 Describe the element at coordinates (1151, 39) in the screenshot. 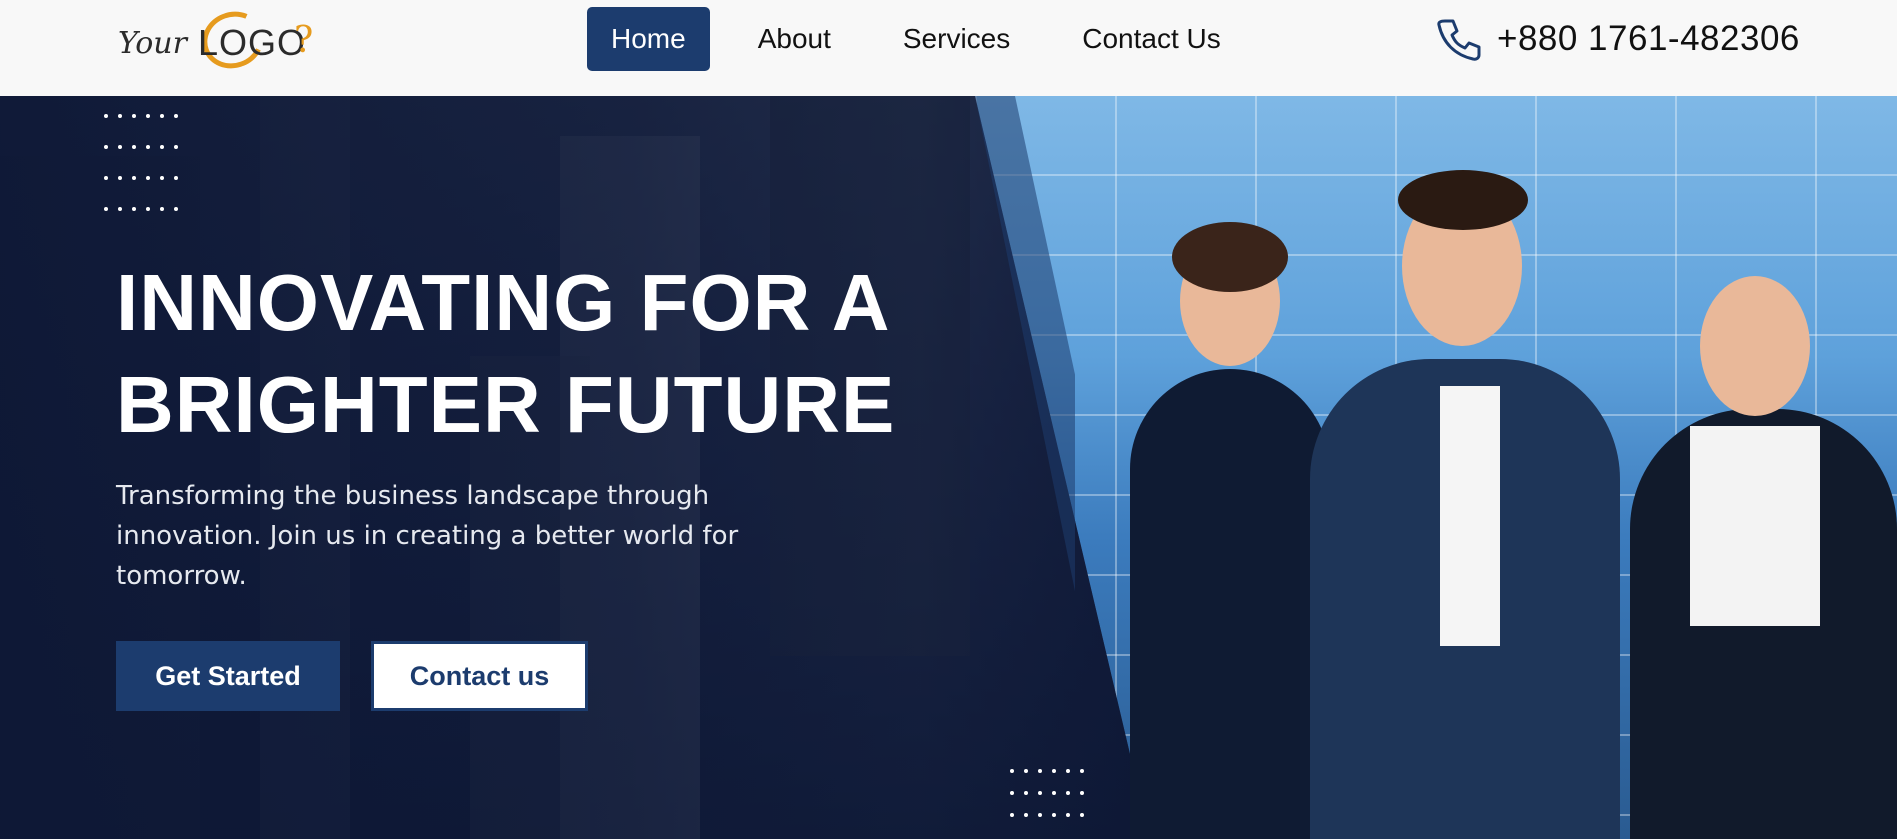

I see `nav-contact-us: Contact Us` at that location.